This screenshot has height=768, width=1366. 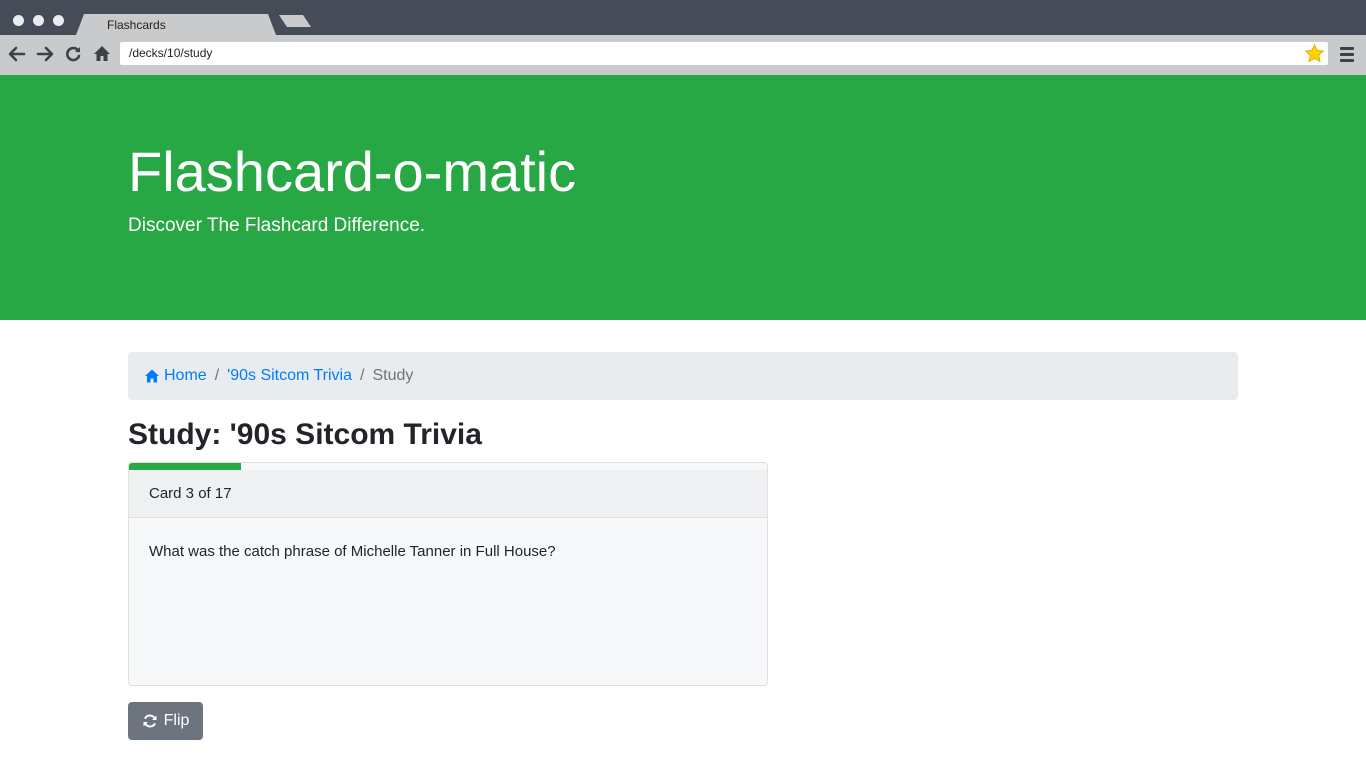 I want to click on window-maximize-dot, so click(x=58, y=20).